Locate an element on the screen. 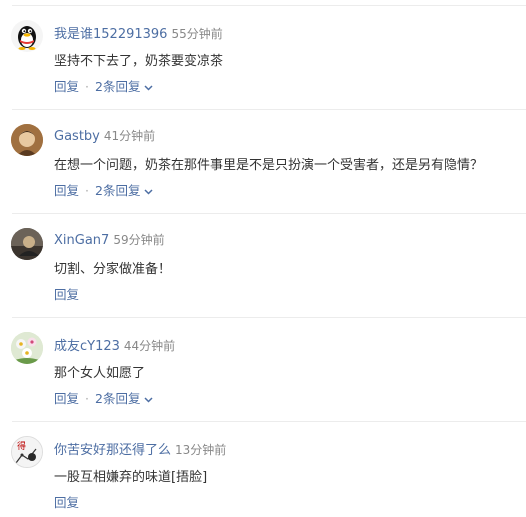  qq-penguin-icon is located at coordinates (27, 38).